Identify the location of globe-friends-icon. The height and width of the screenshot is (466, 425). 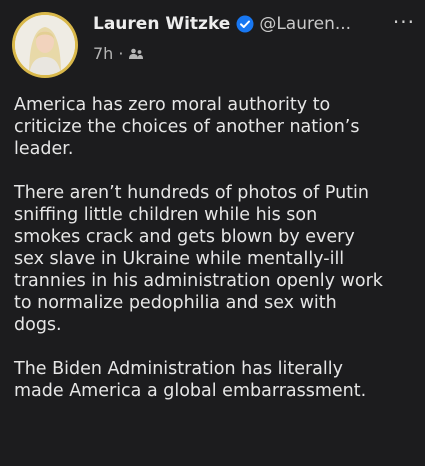
(136, 54).